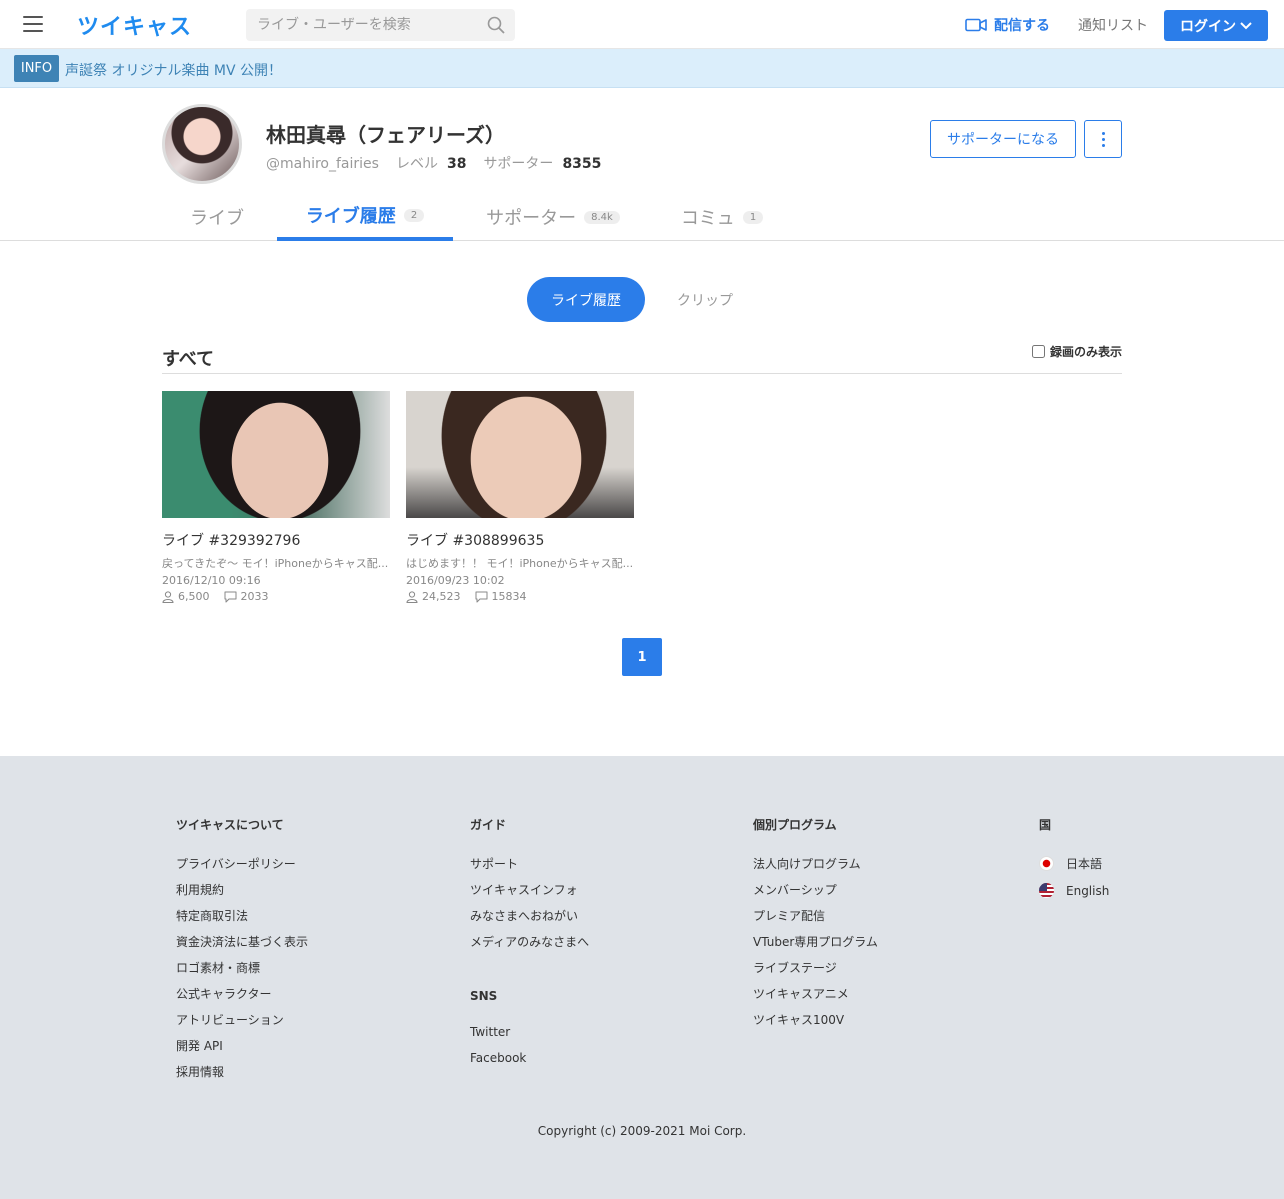  Describe the element at coordinates (531, 218) in the screenshot. I see `tab-label: サポーター` at that location.